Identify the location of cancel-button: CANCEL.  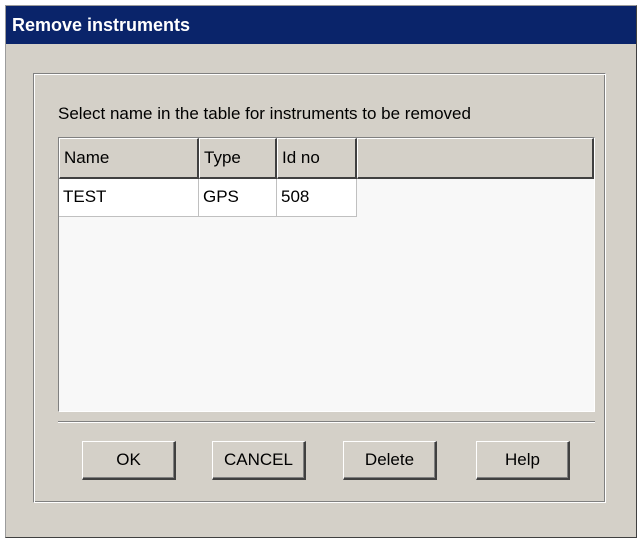
(259, 460).